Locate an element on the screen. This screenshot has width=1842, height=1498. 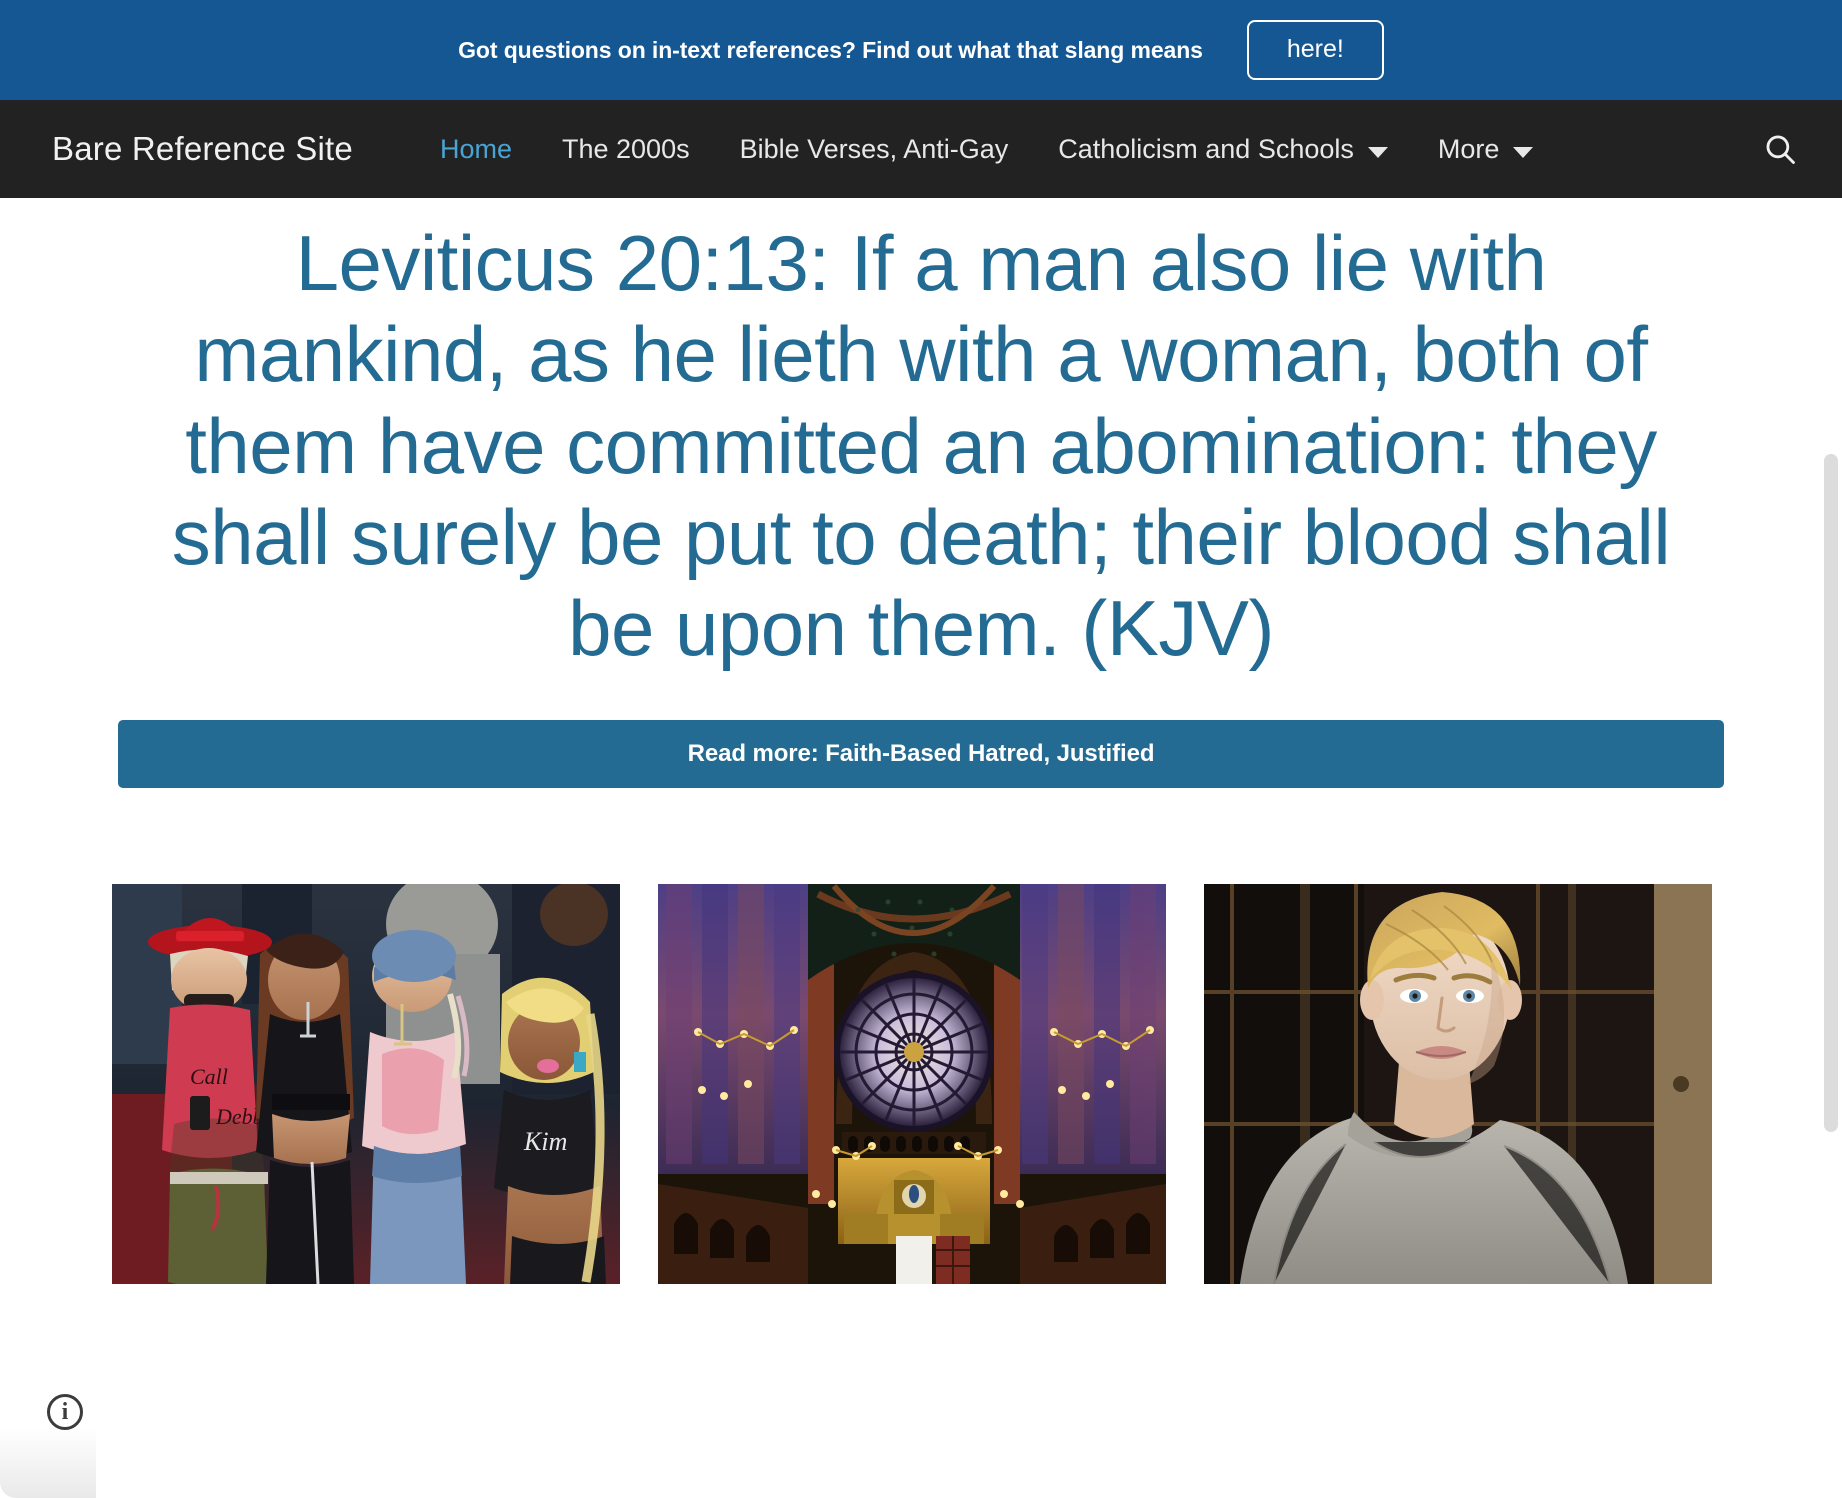
image-card-pop-stars: Call Debb Kim is located at coordinates (366, 1084).